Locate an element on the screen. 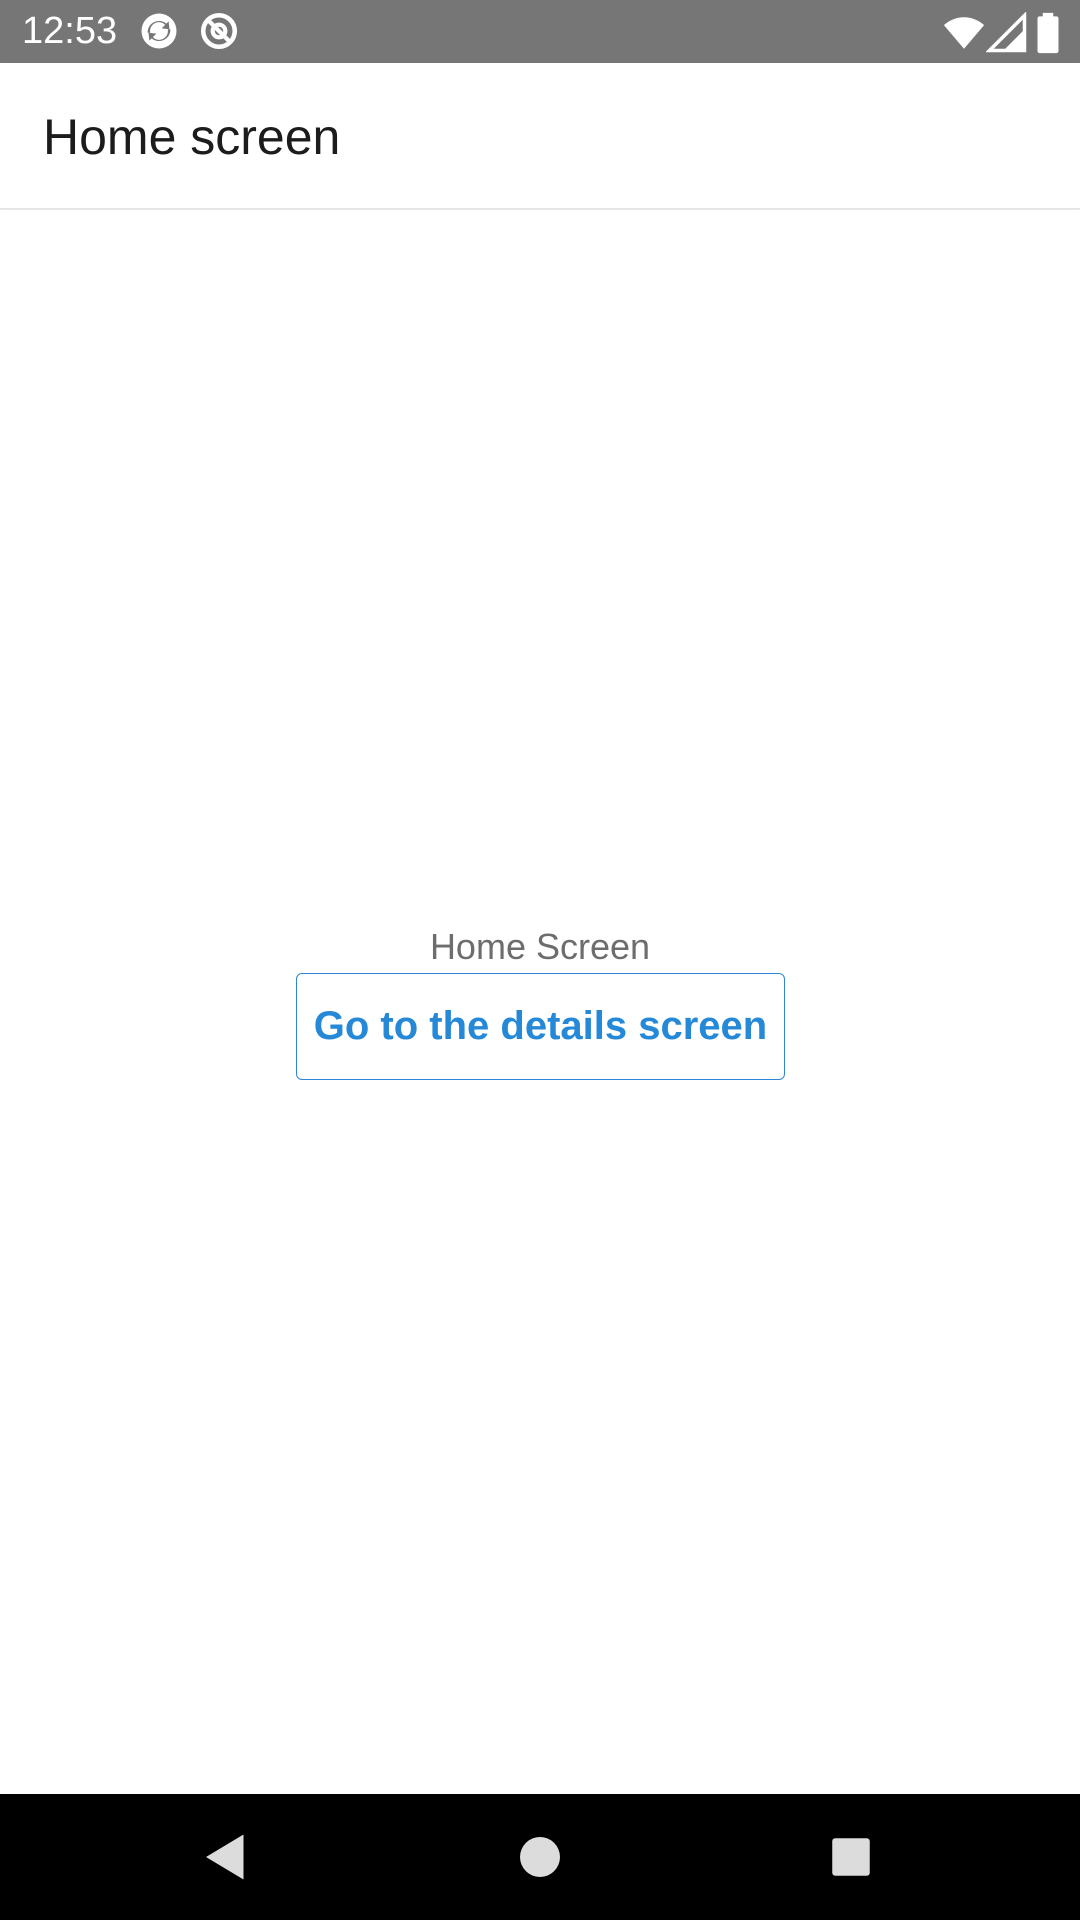  status-time: 12:53 is located at coordinates (70, 31).